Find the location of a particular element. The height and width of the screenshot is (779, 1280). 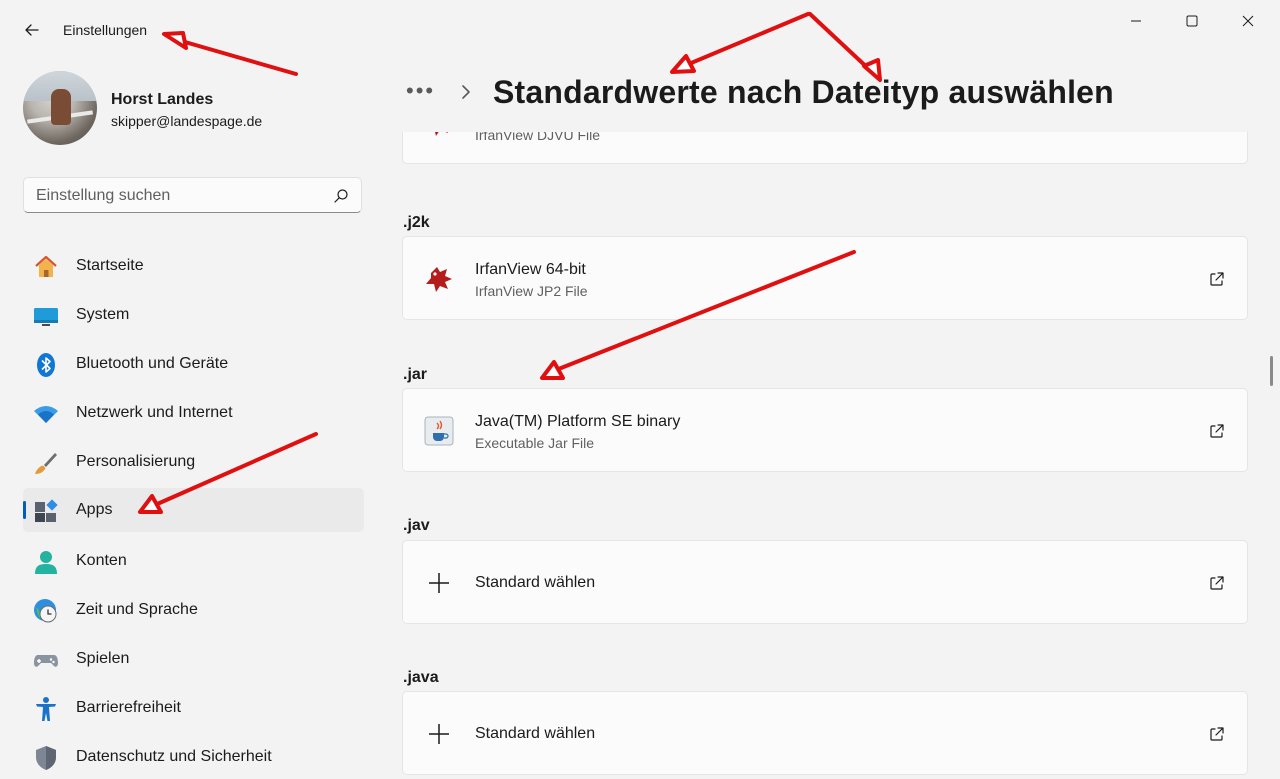

sidebar-item-spielen: Spielen is located at coordinates (193, 659).